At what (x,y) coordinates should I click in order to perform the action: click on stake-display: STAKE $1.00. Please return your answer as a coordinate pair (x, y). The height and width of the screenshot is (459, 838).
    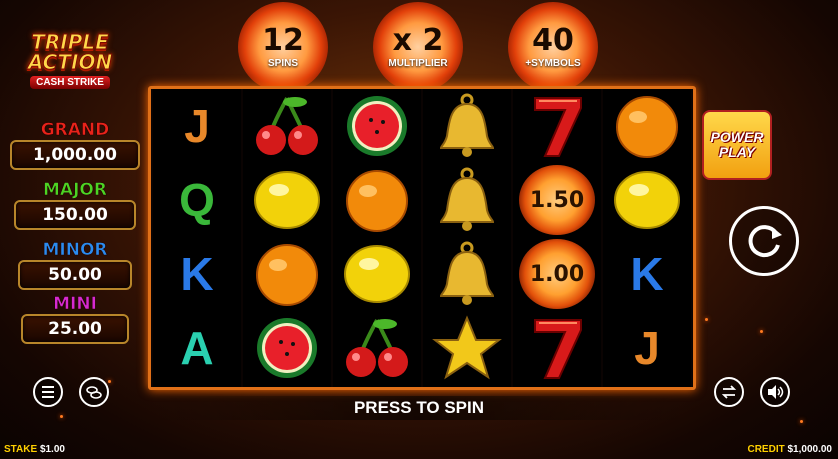
    Looking at the image, I should click on (34, 449).